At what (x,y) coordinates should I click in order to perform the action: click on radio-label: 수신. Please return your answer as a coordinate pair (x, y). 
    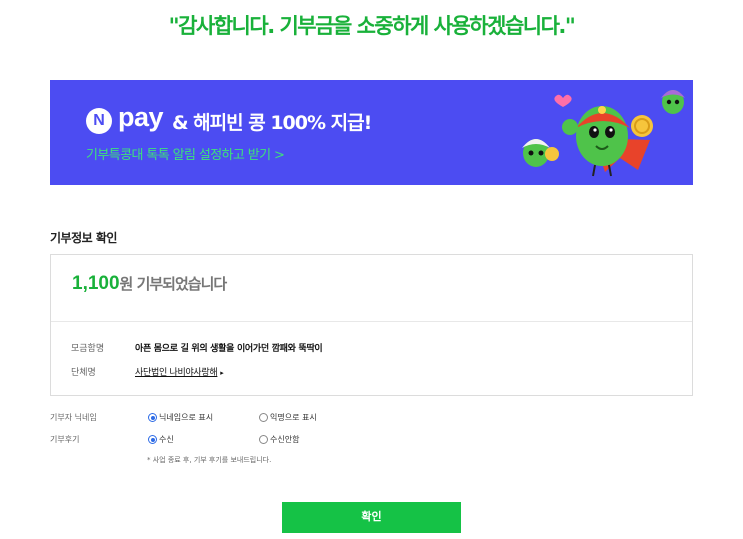
    Looking at the image, I should click on (166, 439).